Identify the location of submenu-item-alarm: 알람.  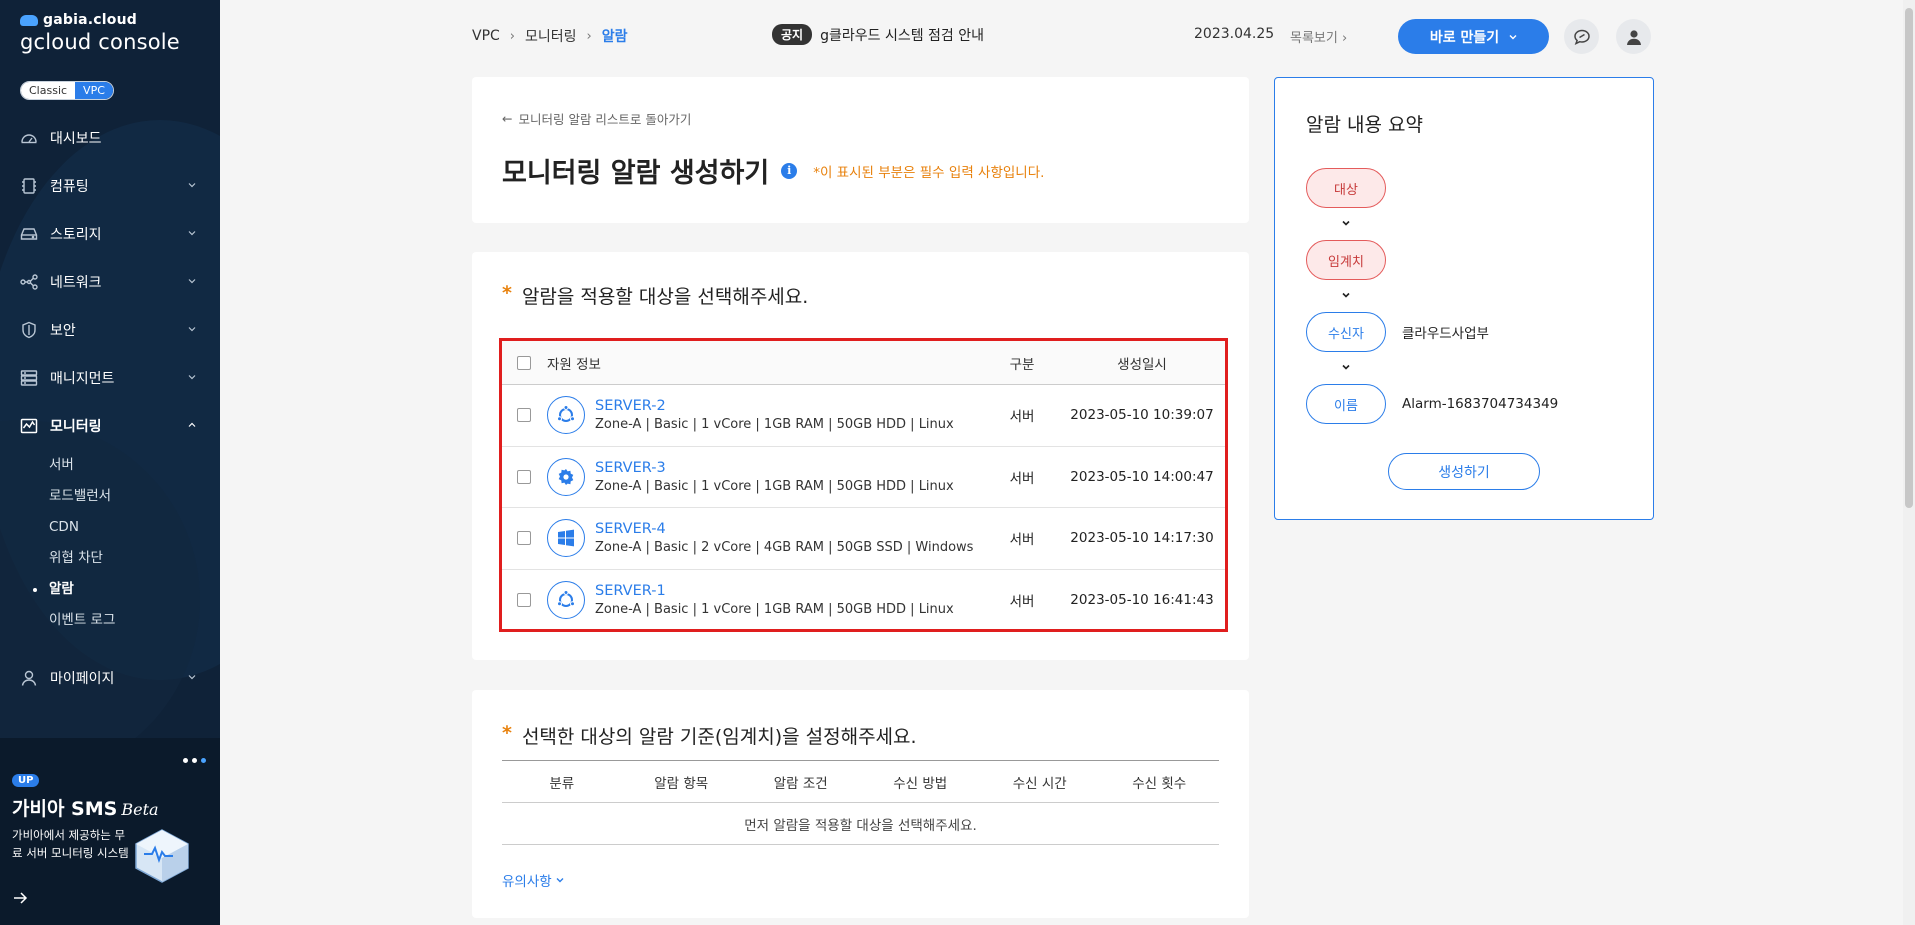
(126, 589).